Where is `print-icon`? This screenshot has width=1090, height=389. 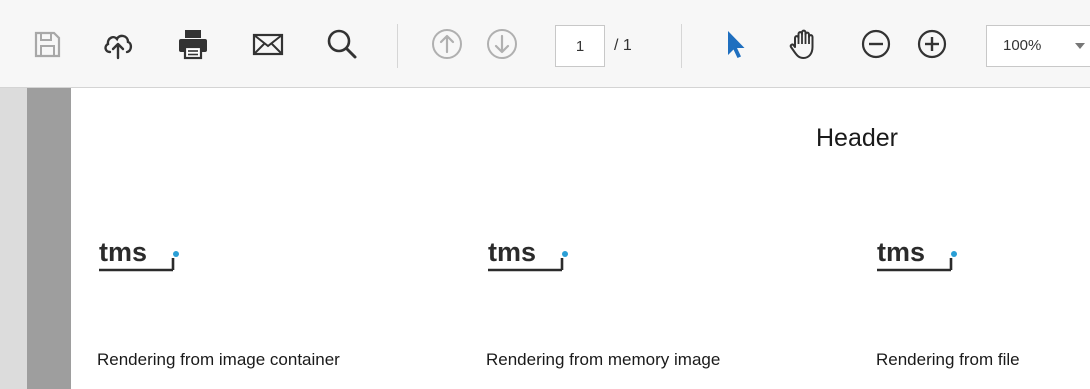 print-icon is located at coordinates (193, 45).